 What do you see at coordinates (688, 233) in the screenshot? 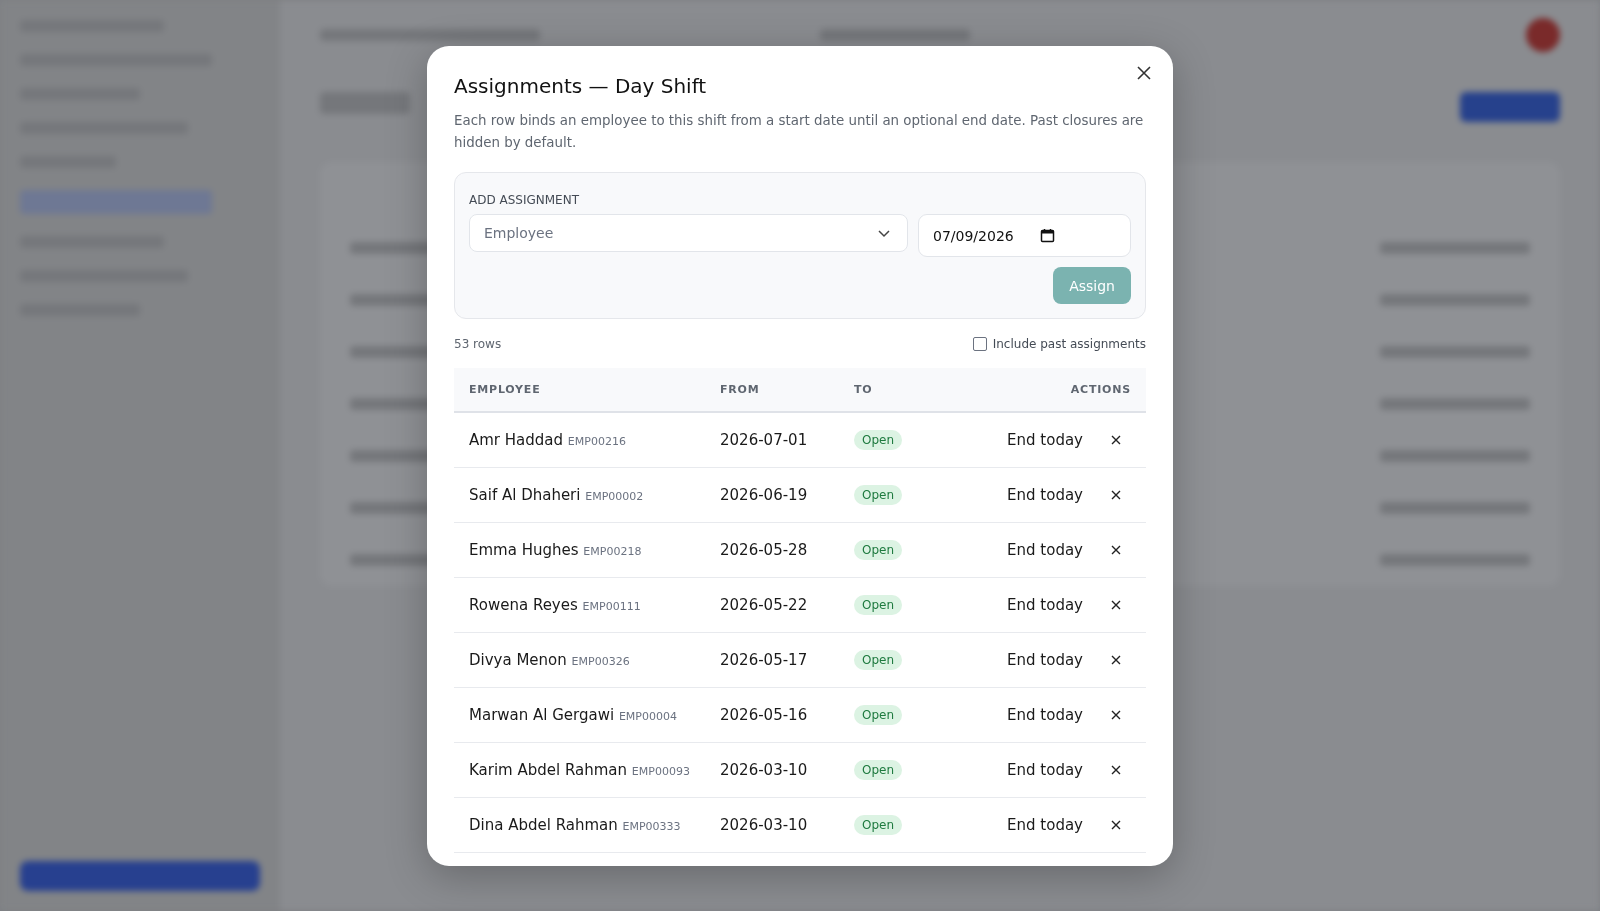
I see `employee-select: Employee` at bounding box center [688, 233].